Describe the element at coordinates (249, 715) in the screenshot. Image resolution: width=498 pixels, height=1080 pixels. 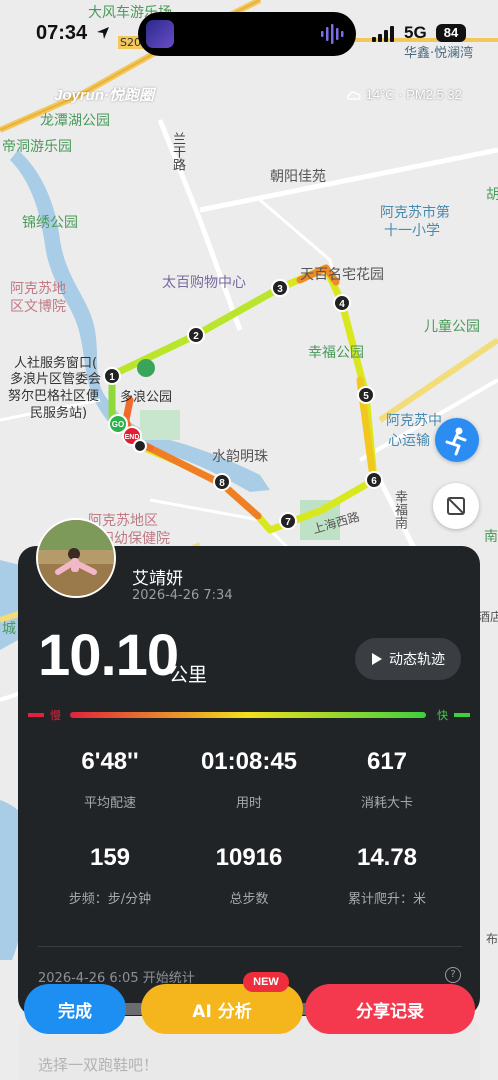
I see `pace-gradient-bar` at that location.